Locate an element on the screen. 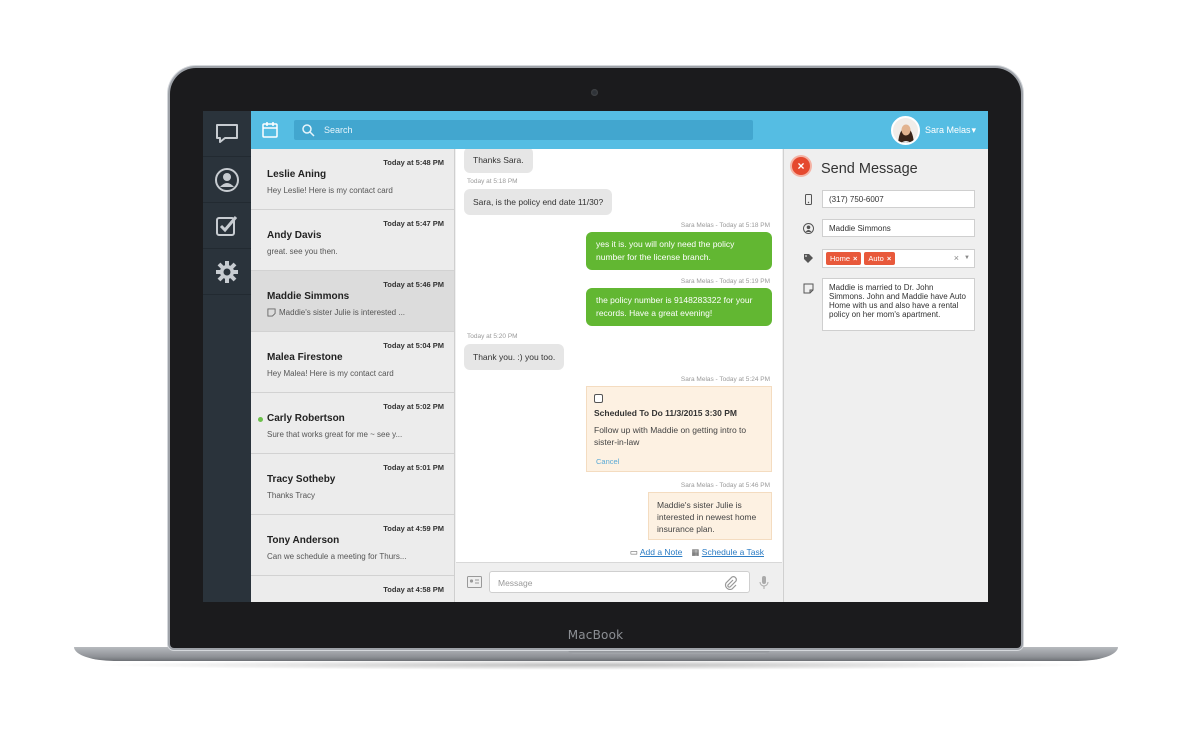 This screenshot has height=744, width=1200. camera is located at coordinates (594, 92).